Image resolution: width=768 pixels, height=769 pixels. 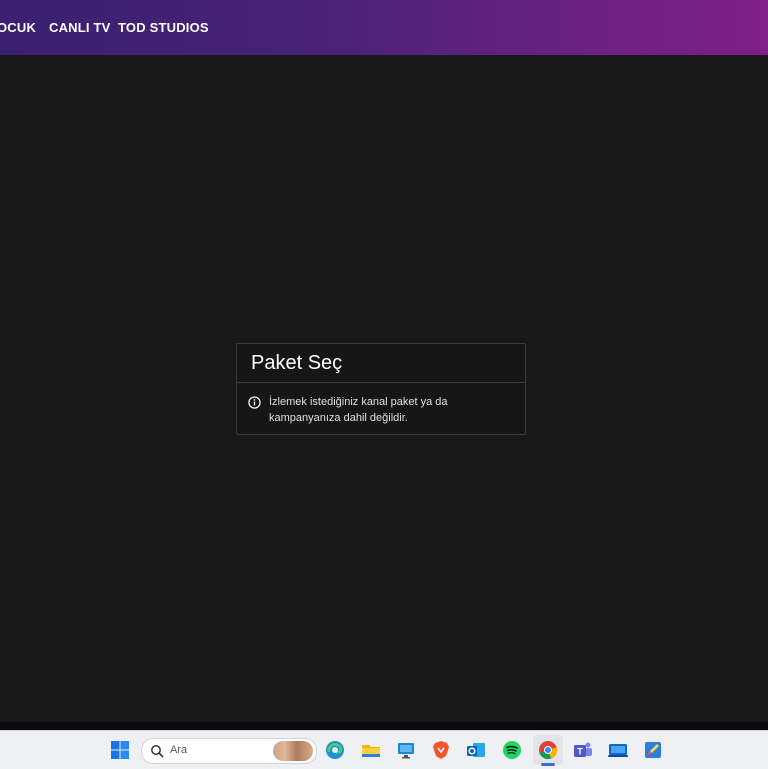 I want to click on teams-icon: T, so click(x=583, y=750).